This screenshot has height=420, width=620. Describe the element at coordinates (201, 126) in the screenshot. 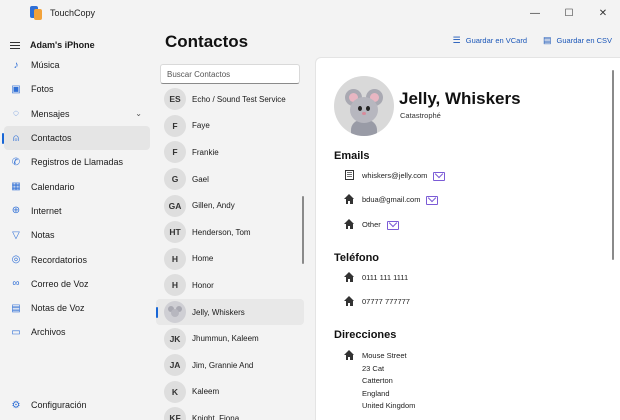

I see `contact-name: Faye` at that location.